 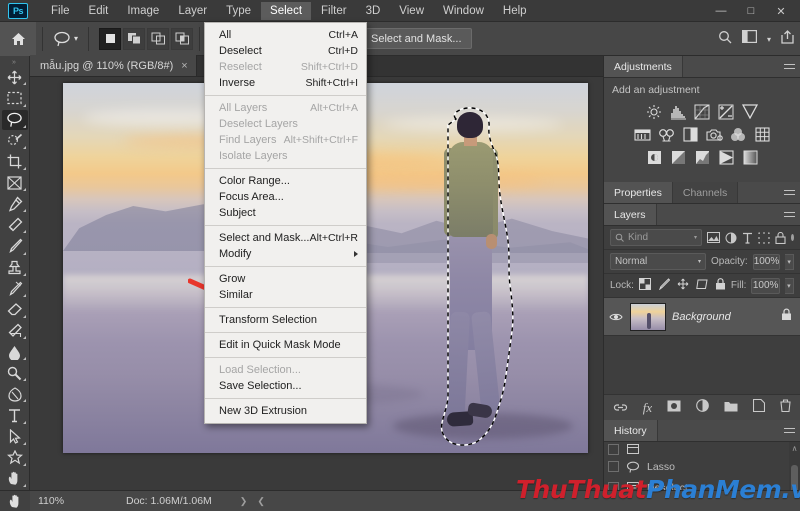 I want to click on menu-type: Type, so click(x=238, y=11).